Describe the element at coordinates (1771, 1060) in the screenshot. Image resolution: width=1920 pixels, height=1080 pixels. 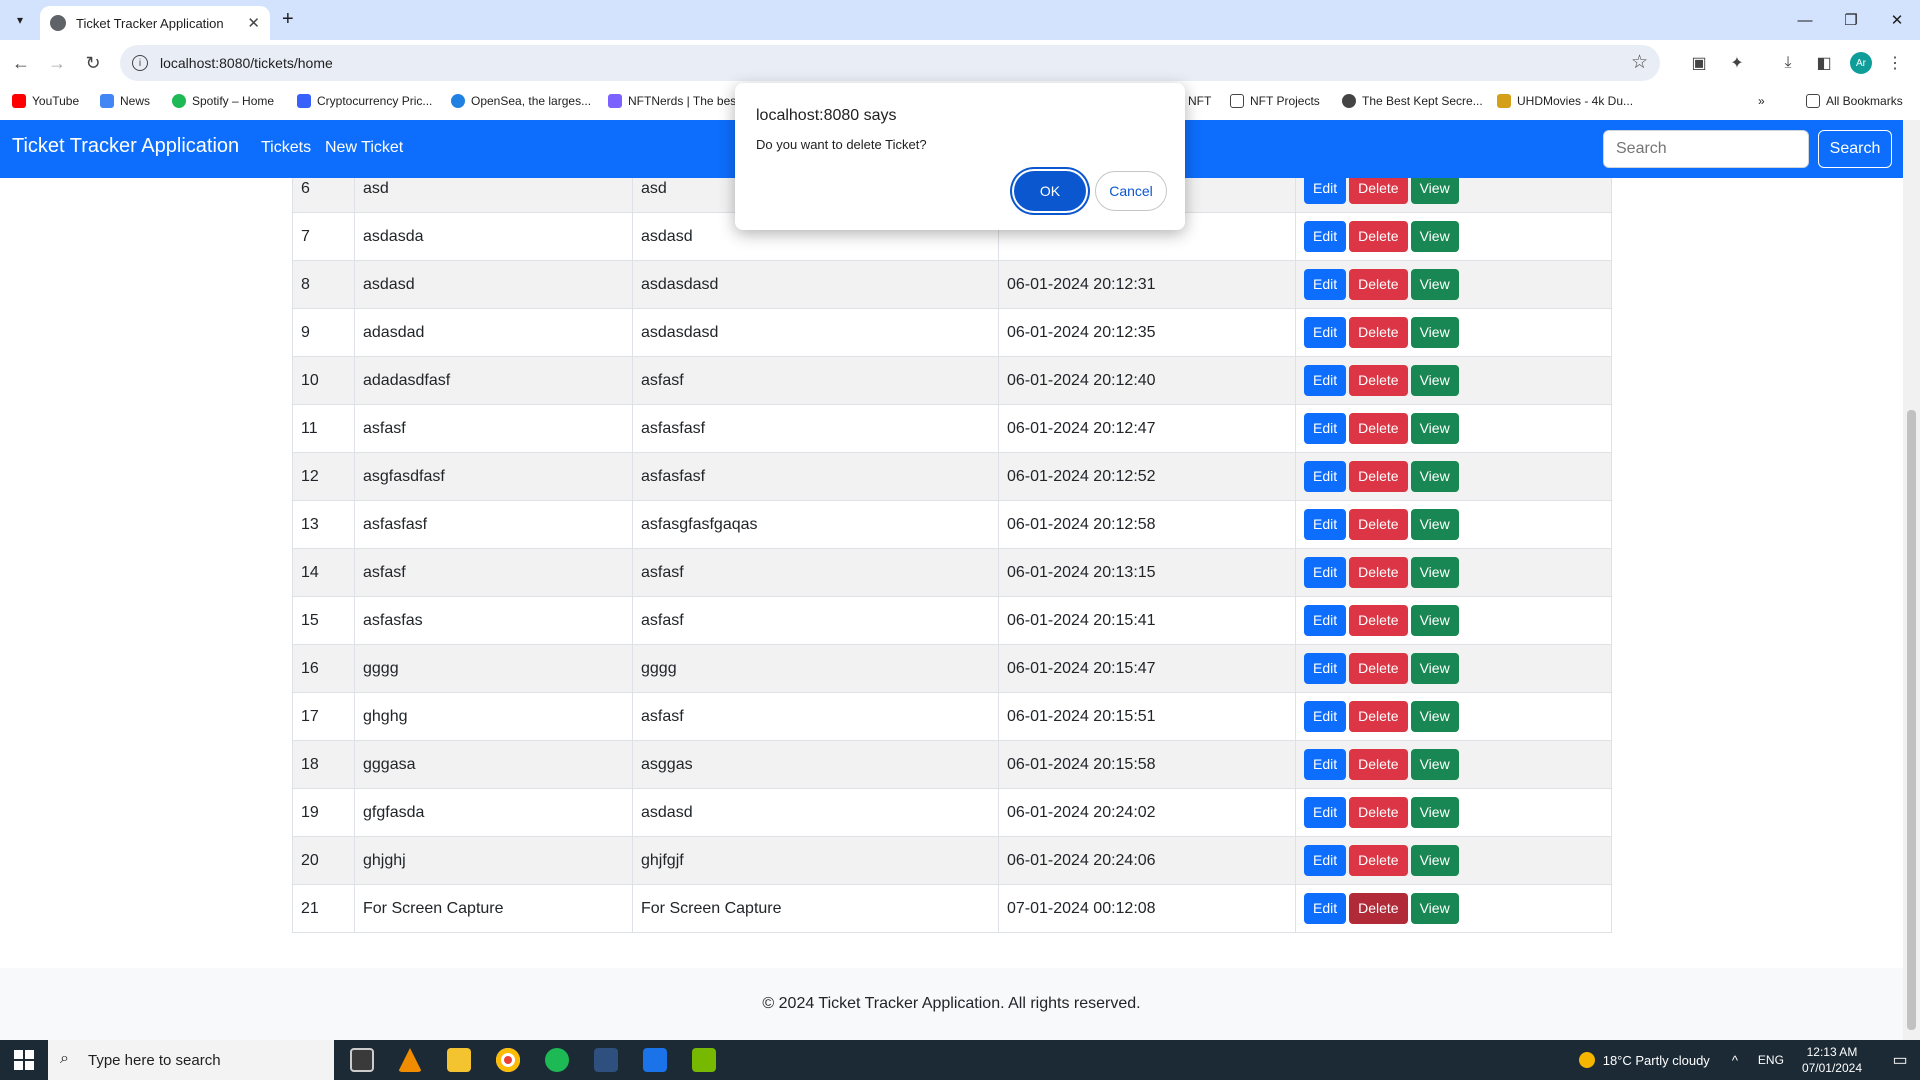
I see `language-indicator: ENG` at that location.